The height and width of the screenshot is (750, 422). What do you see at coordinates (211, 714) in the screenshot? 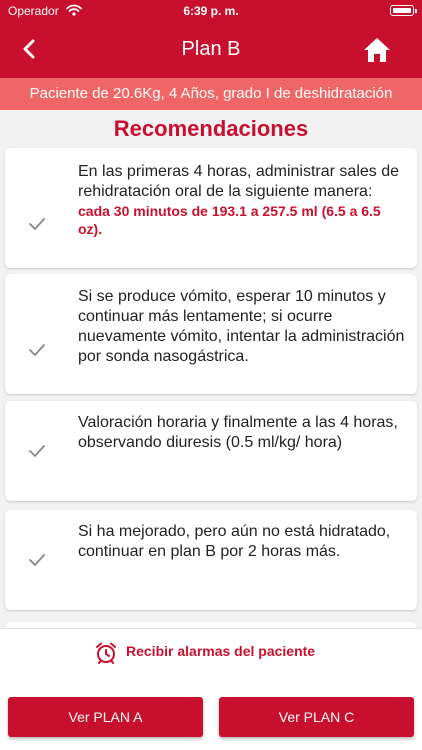
I see `footer-actions: Ver PLAN A Ver PLAN C` at bounding box center [211, 714].